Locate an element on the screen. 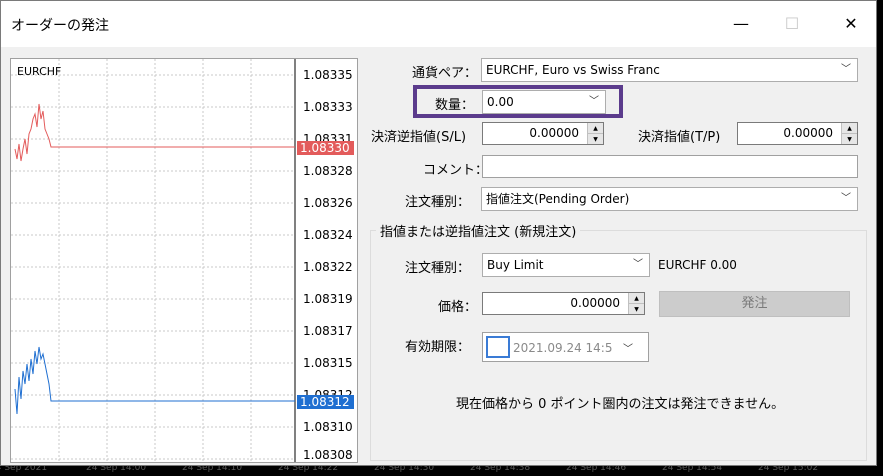  ask-price-marker: 1.08330 is located at coordinates (325, 148).